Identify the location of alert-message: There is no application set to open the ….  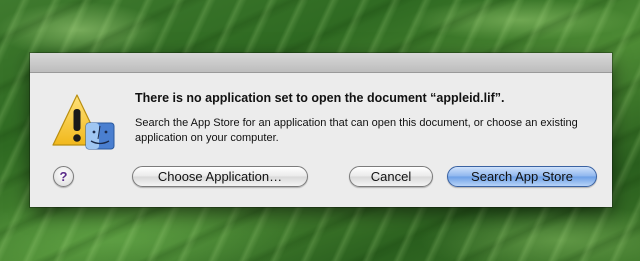
(320, 98).